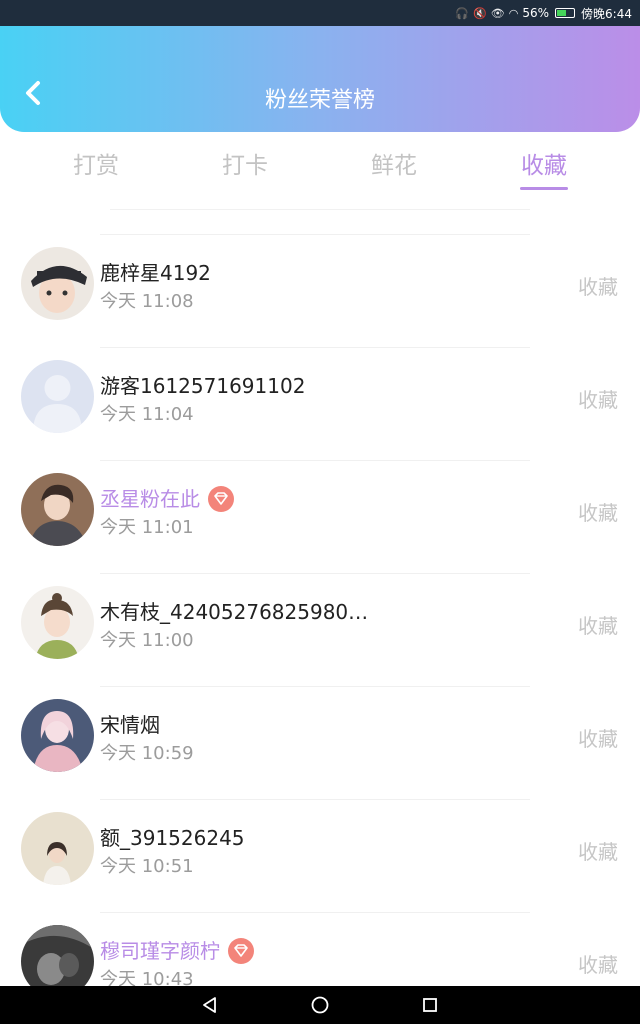  I want to click on active-tab-indicator, so click(544, 188).